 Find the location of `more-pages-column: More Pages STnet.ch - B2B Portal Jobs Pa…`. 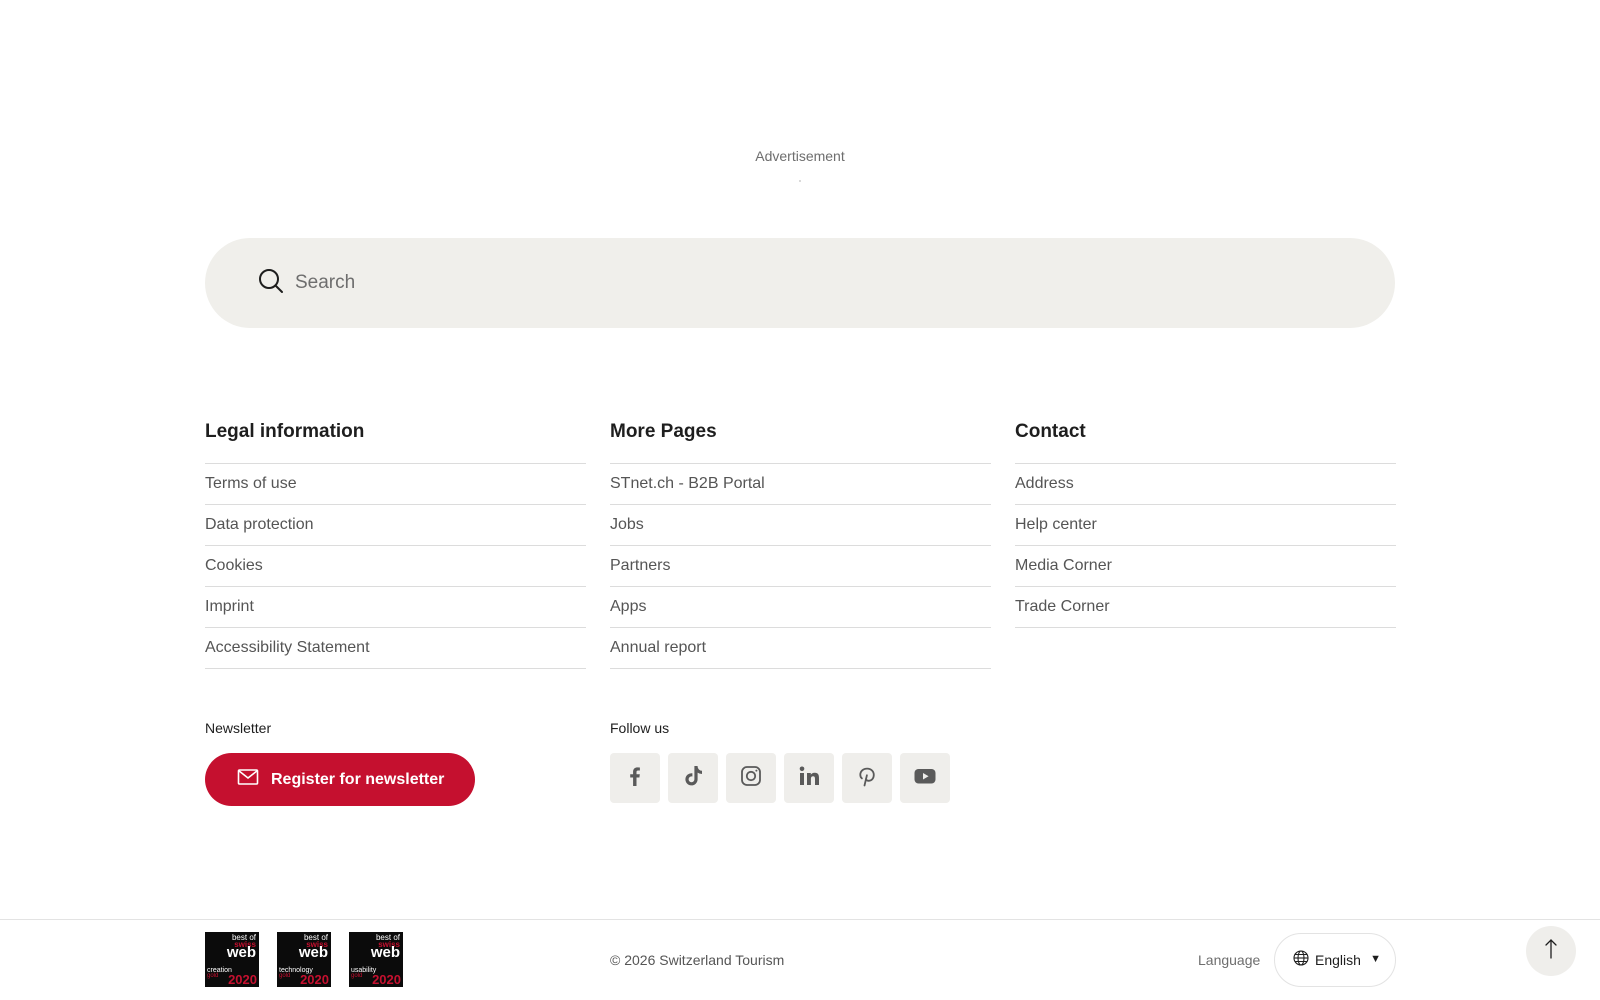

more-pages-column: More Pages STnet.ch - B2B Portal Jobs Pa… is located at coordinates (800, 541).